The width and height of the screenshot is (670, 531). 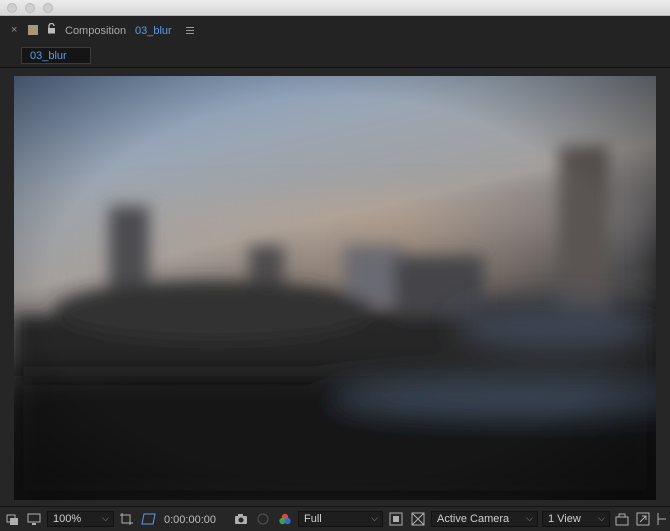 I want to click on view-layout-value: 1 View, so click(x=564, y=519).